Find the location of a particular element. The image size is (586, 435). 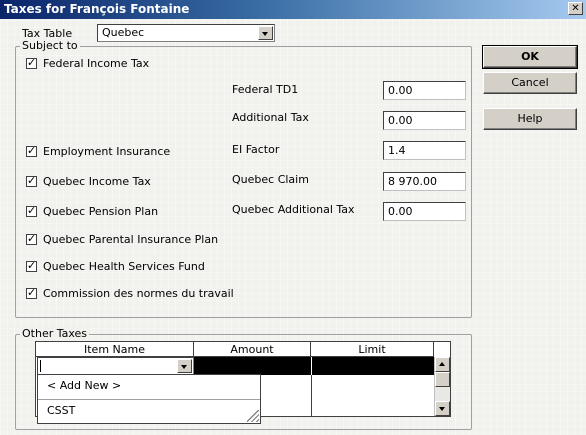

ei-factor-field: 1.4 is located at coordinates (424, 150).